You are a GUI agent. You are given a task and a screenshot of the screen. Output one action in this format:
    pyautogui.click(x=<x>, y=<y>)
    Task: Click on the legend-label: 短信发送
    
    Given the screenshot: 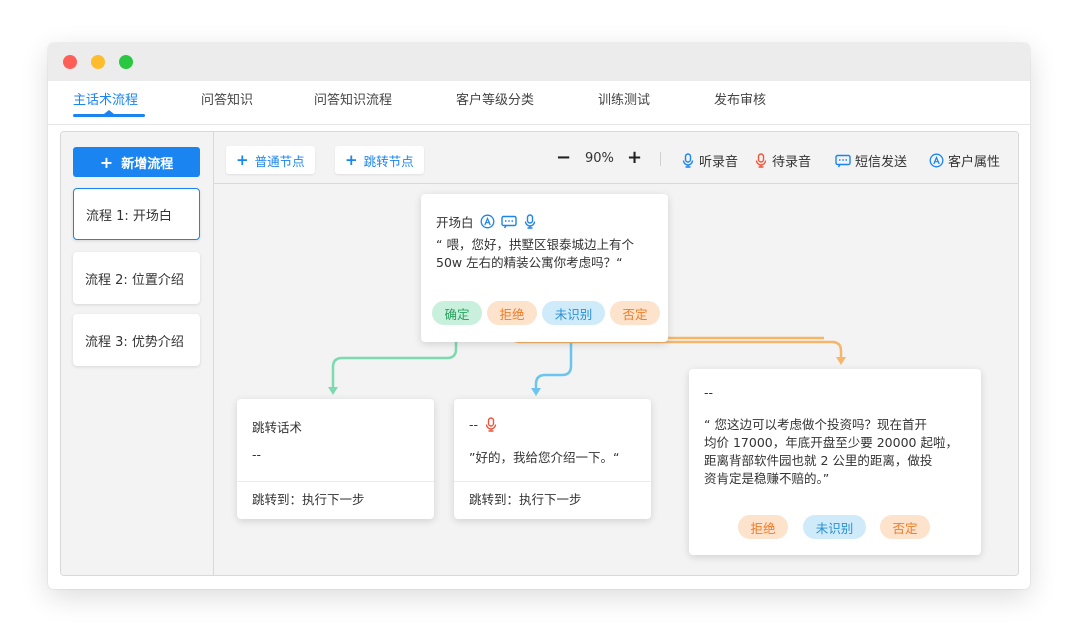 What is the action you would take?
    pyautogui.click(x=881, y=162)
    